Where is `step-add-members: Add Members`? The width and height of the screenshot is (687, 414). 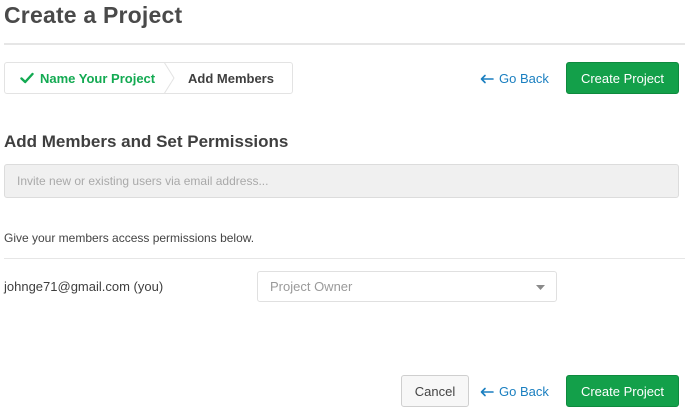
step-add-members: Add Members is located at coordinates (231, 78).